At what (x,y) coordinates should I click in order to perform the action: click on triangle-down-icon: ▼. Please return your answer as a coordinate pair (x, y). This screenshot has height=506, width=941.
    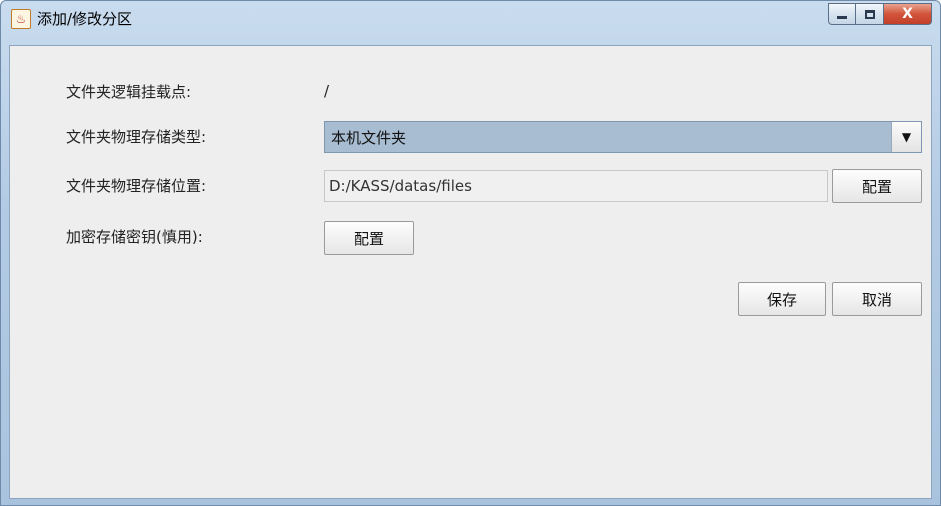
    Looking at the image, I should click on (906, 137).